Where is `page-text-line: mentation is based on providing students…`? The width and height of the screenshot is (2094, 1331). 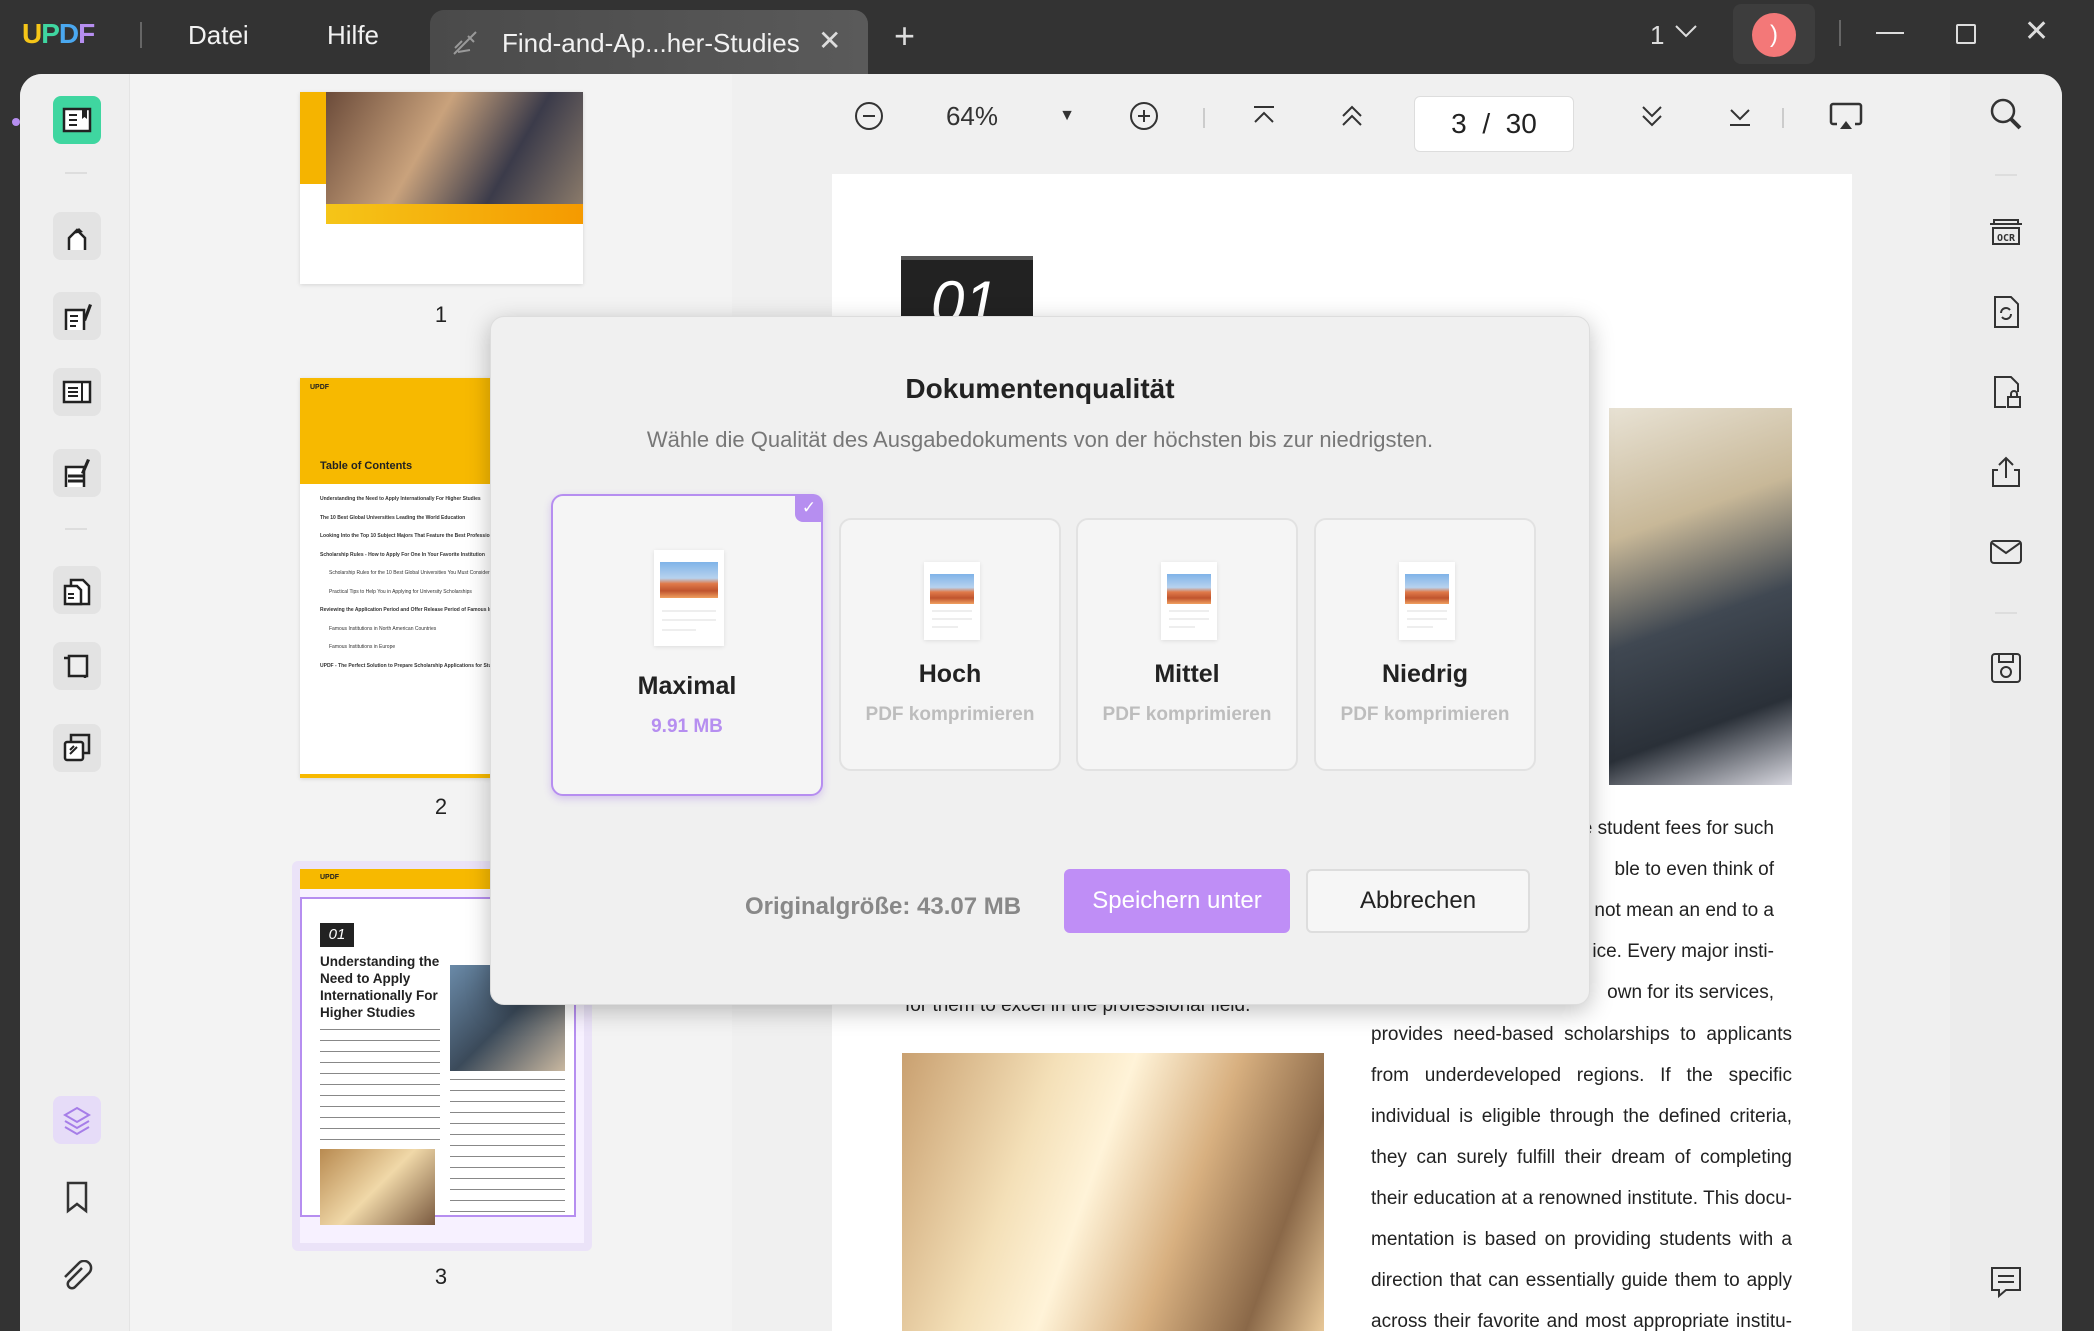 page-text-line: mentation is based on providing students… is located at coordinates (1581, 1239).